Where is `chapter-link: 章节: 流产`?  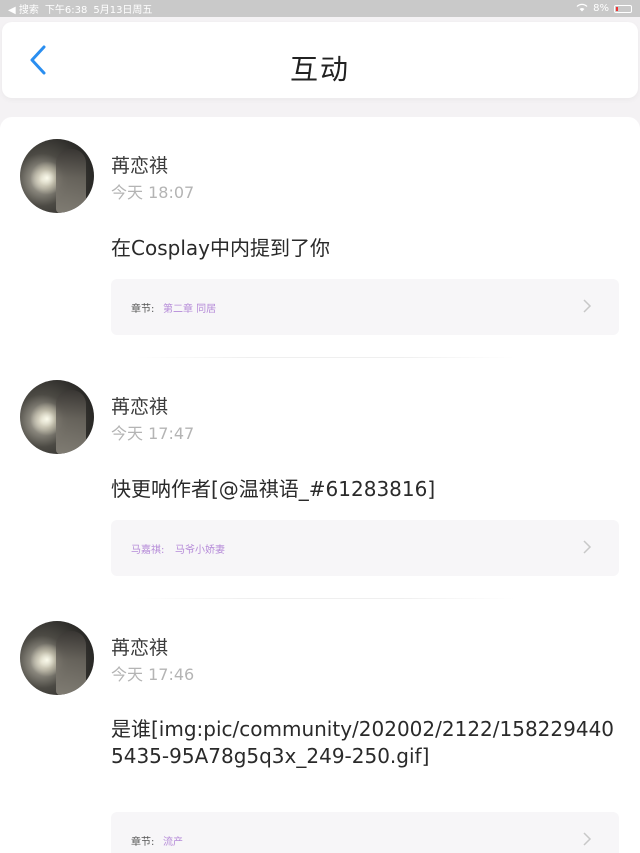
chapter-link: 章节: 流产 is located at coordinates (365, 832).